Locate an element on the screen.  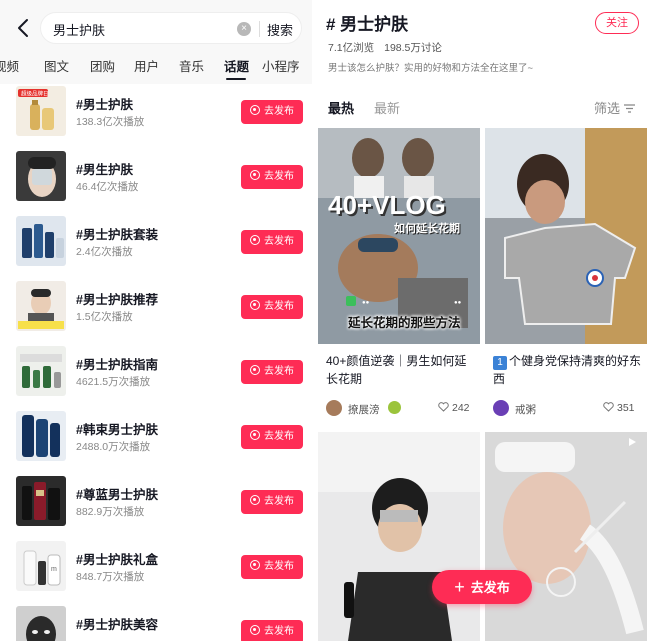
card-author: 戒粥 is located at coordinates (525, 409).